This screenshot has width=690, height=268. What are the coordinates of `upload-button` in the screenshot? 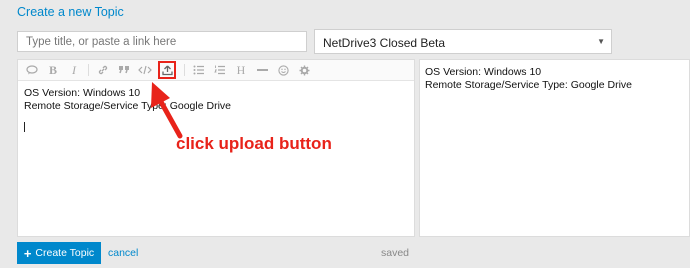 It's located at (167, 70).